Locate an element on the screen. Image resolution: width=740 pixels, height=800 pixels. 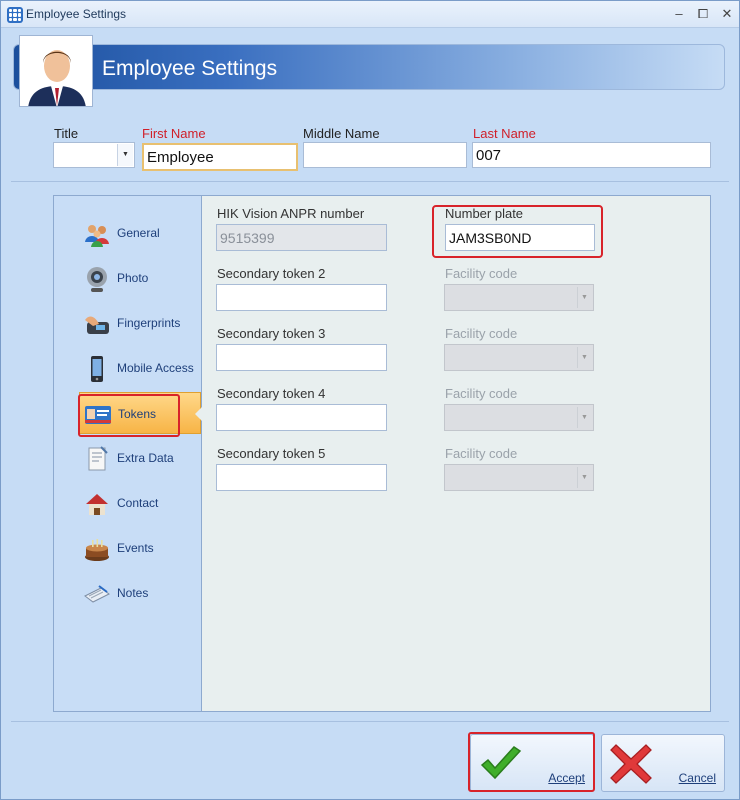
sidebar-item-label: Notes is located at coordinates (133, 593).